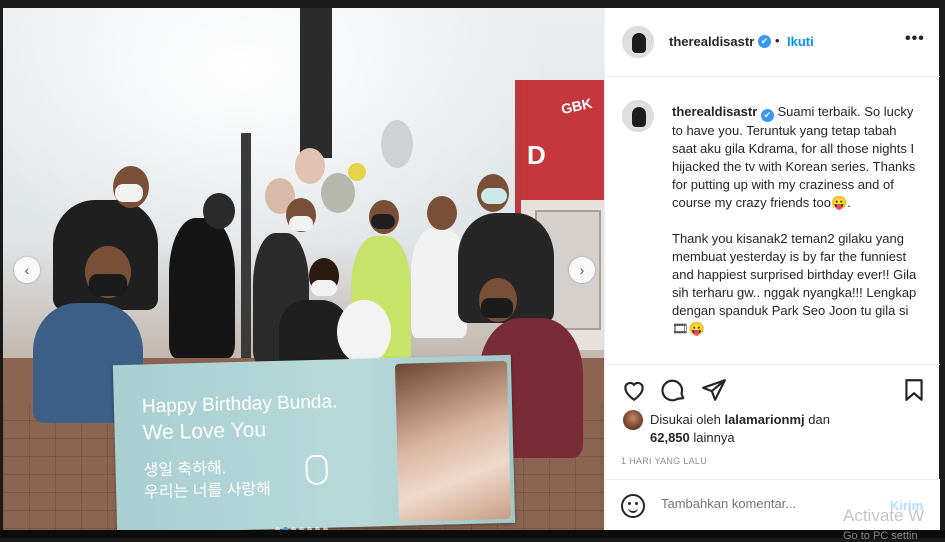  Describe the element at coordinates (711, 41) in the screenshot. I see `header-username: therealdisastr` at that location.